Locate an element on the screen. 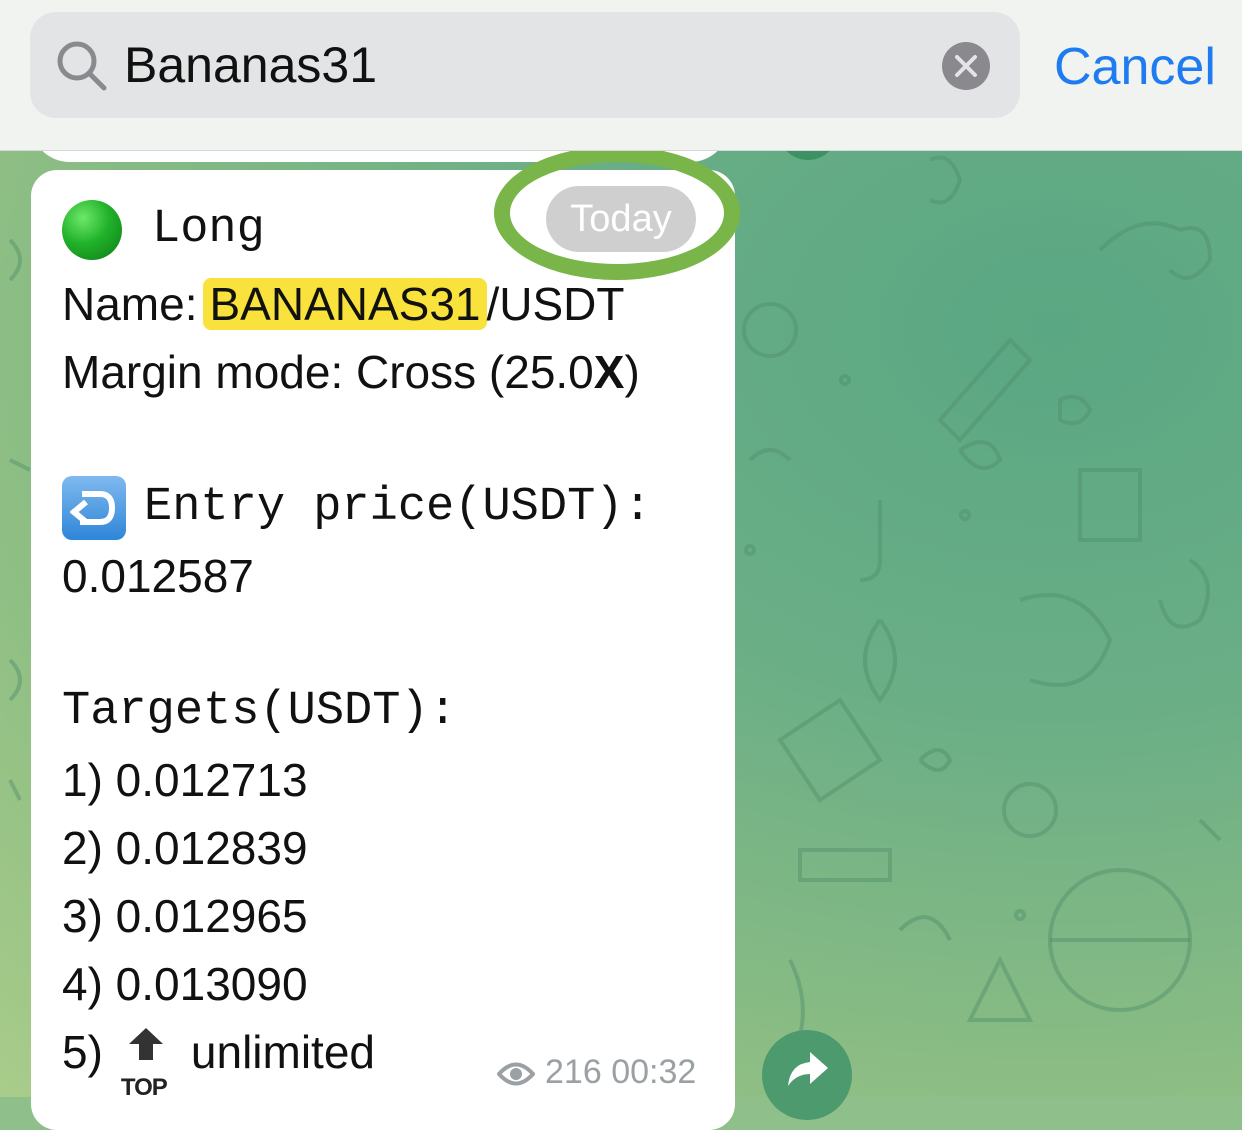 The image size is (1242, 1130). target-5: 5) TOP unlimited is located at coordinates (218, 1061).